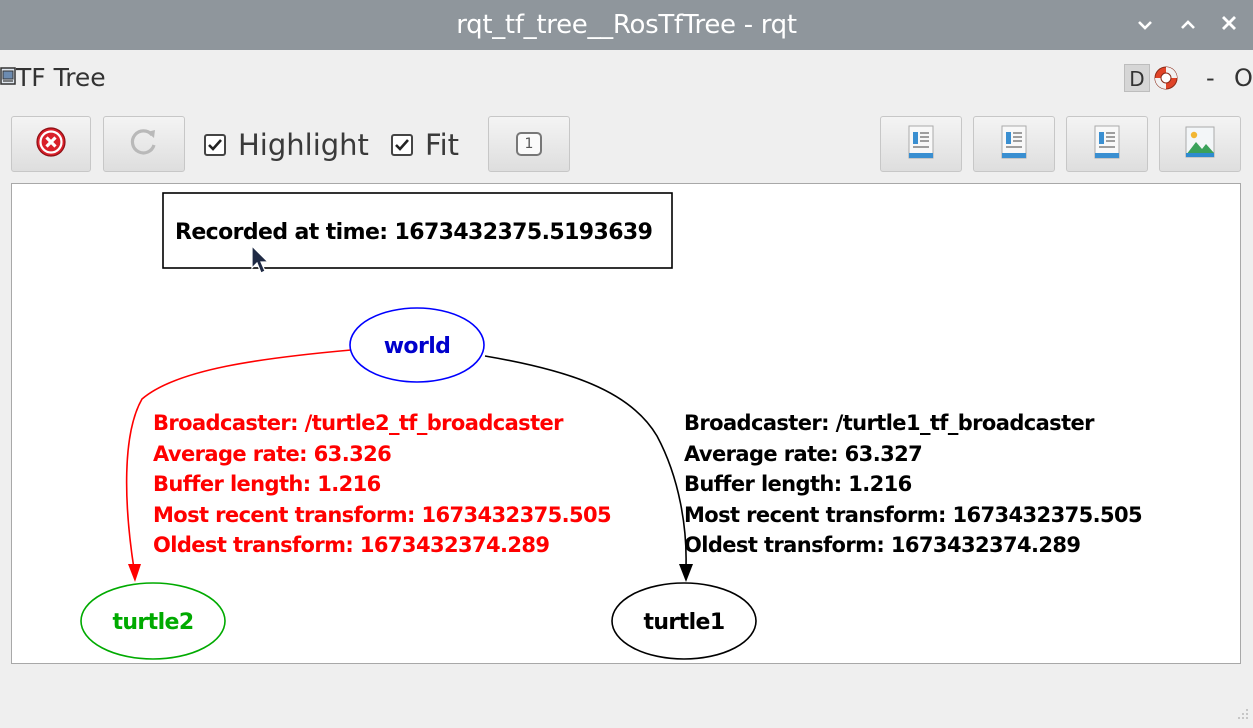 The image size is (1253, 728). Describe the element at coordinates (134, 573) in the screenshot. I see `edge-world-turtle2-arrowhead` at that location.